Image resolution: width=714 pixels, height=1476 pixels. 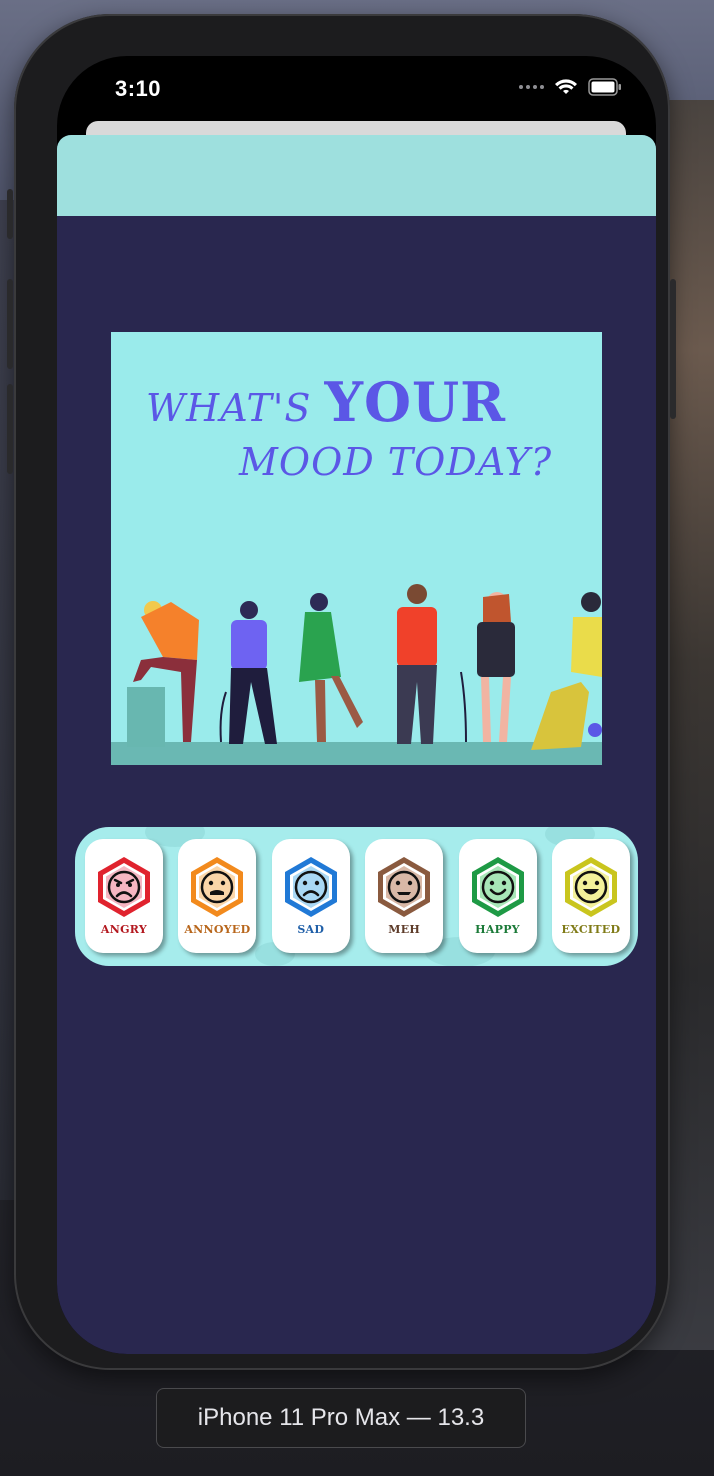 I want to click on mood-button-row: ANGRY ANNOYED SAD MEH HAPPY EXCITED, so click(x=357, y=897).